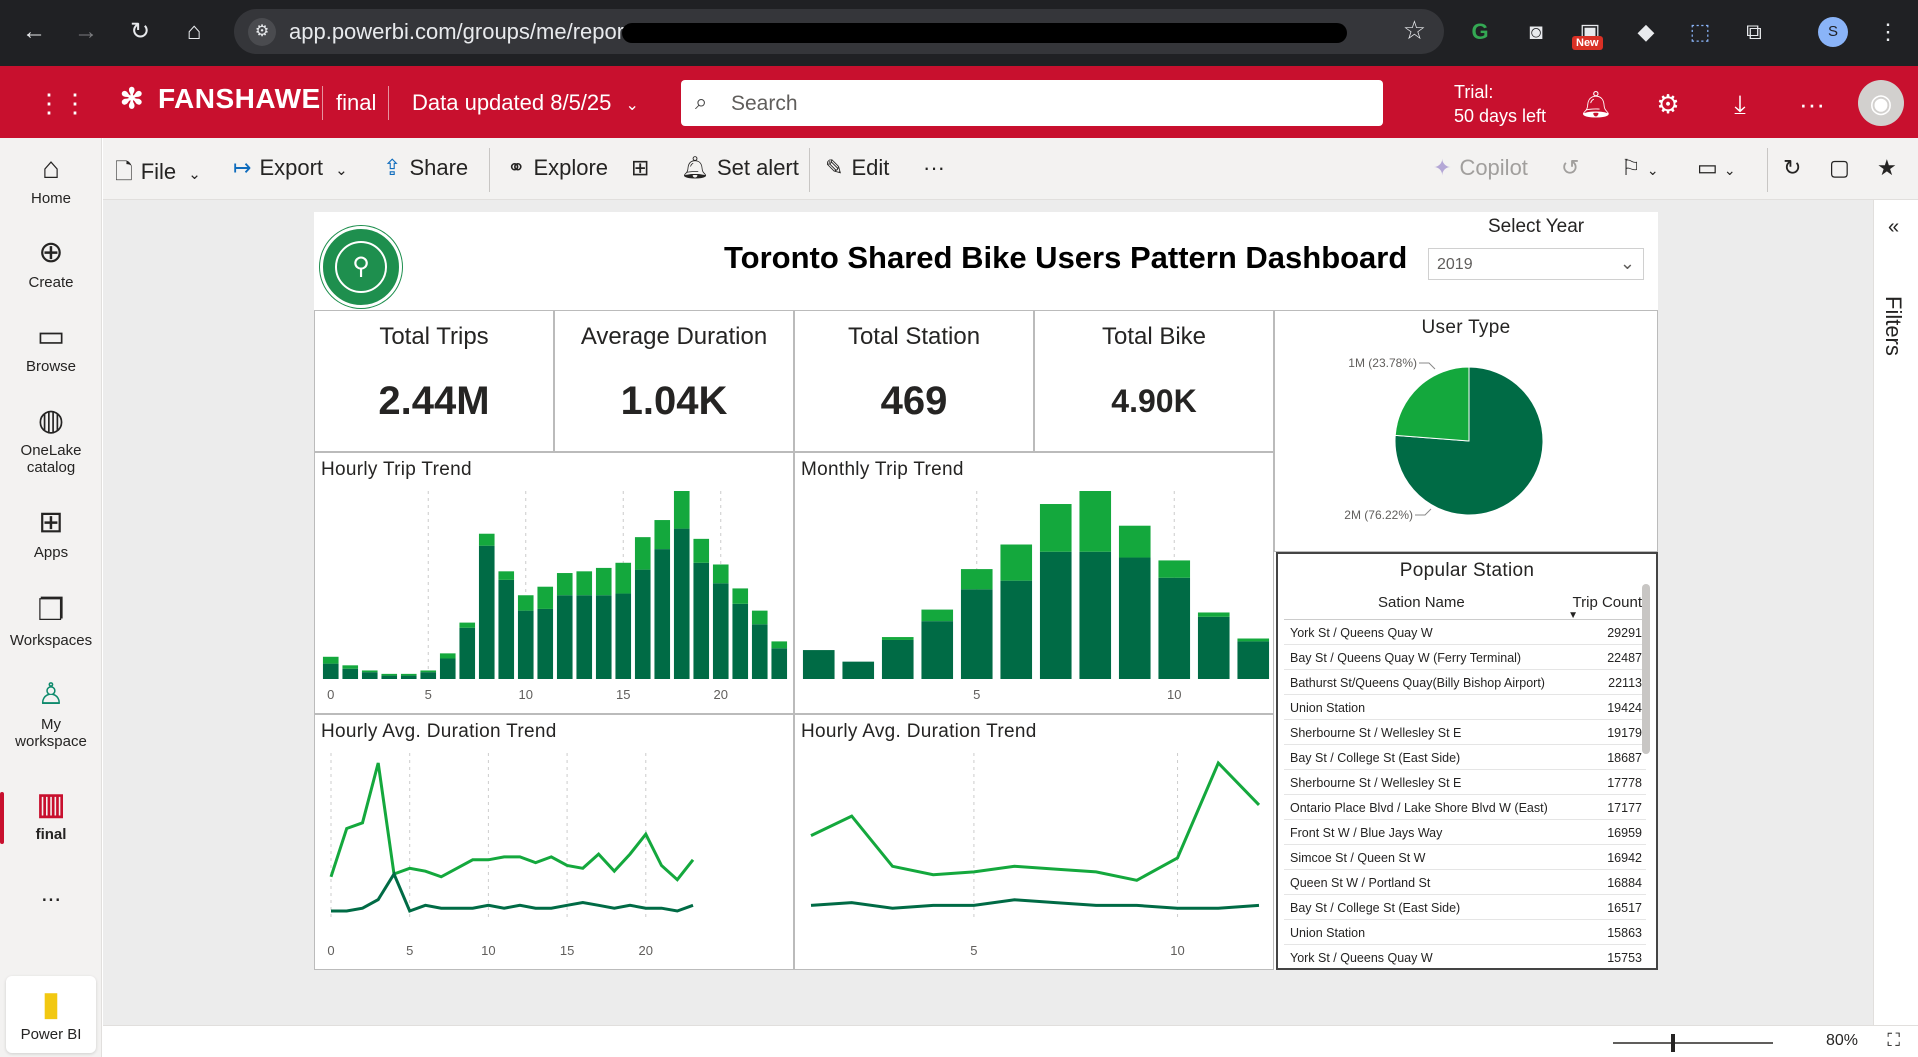 This screenshot has width=1918, height=1057. What do you see at coordinates (51, 741) in the screenshot?
I see `nav-my-workspace-label-2: workspace` at bounding box center [51, 741].